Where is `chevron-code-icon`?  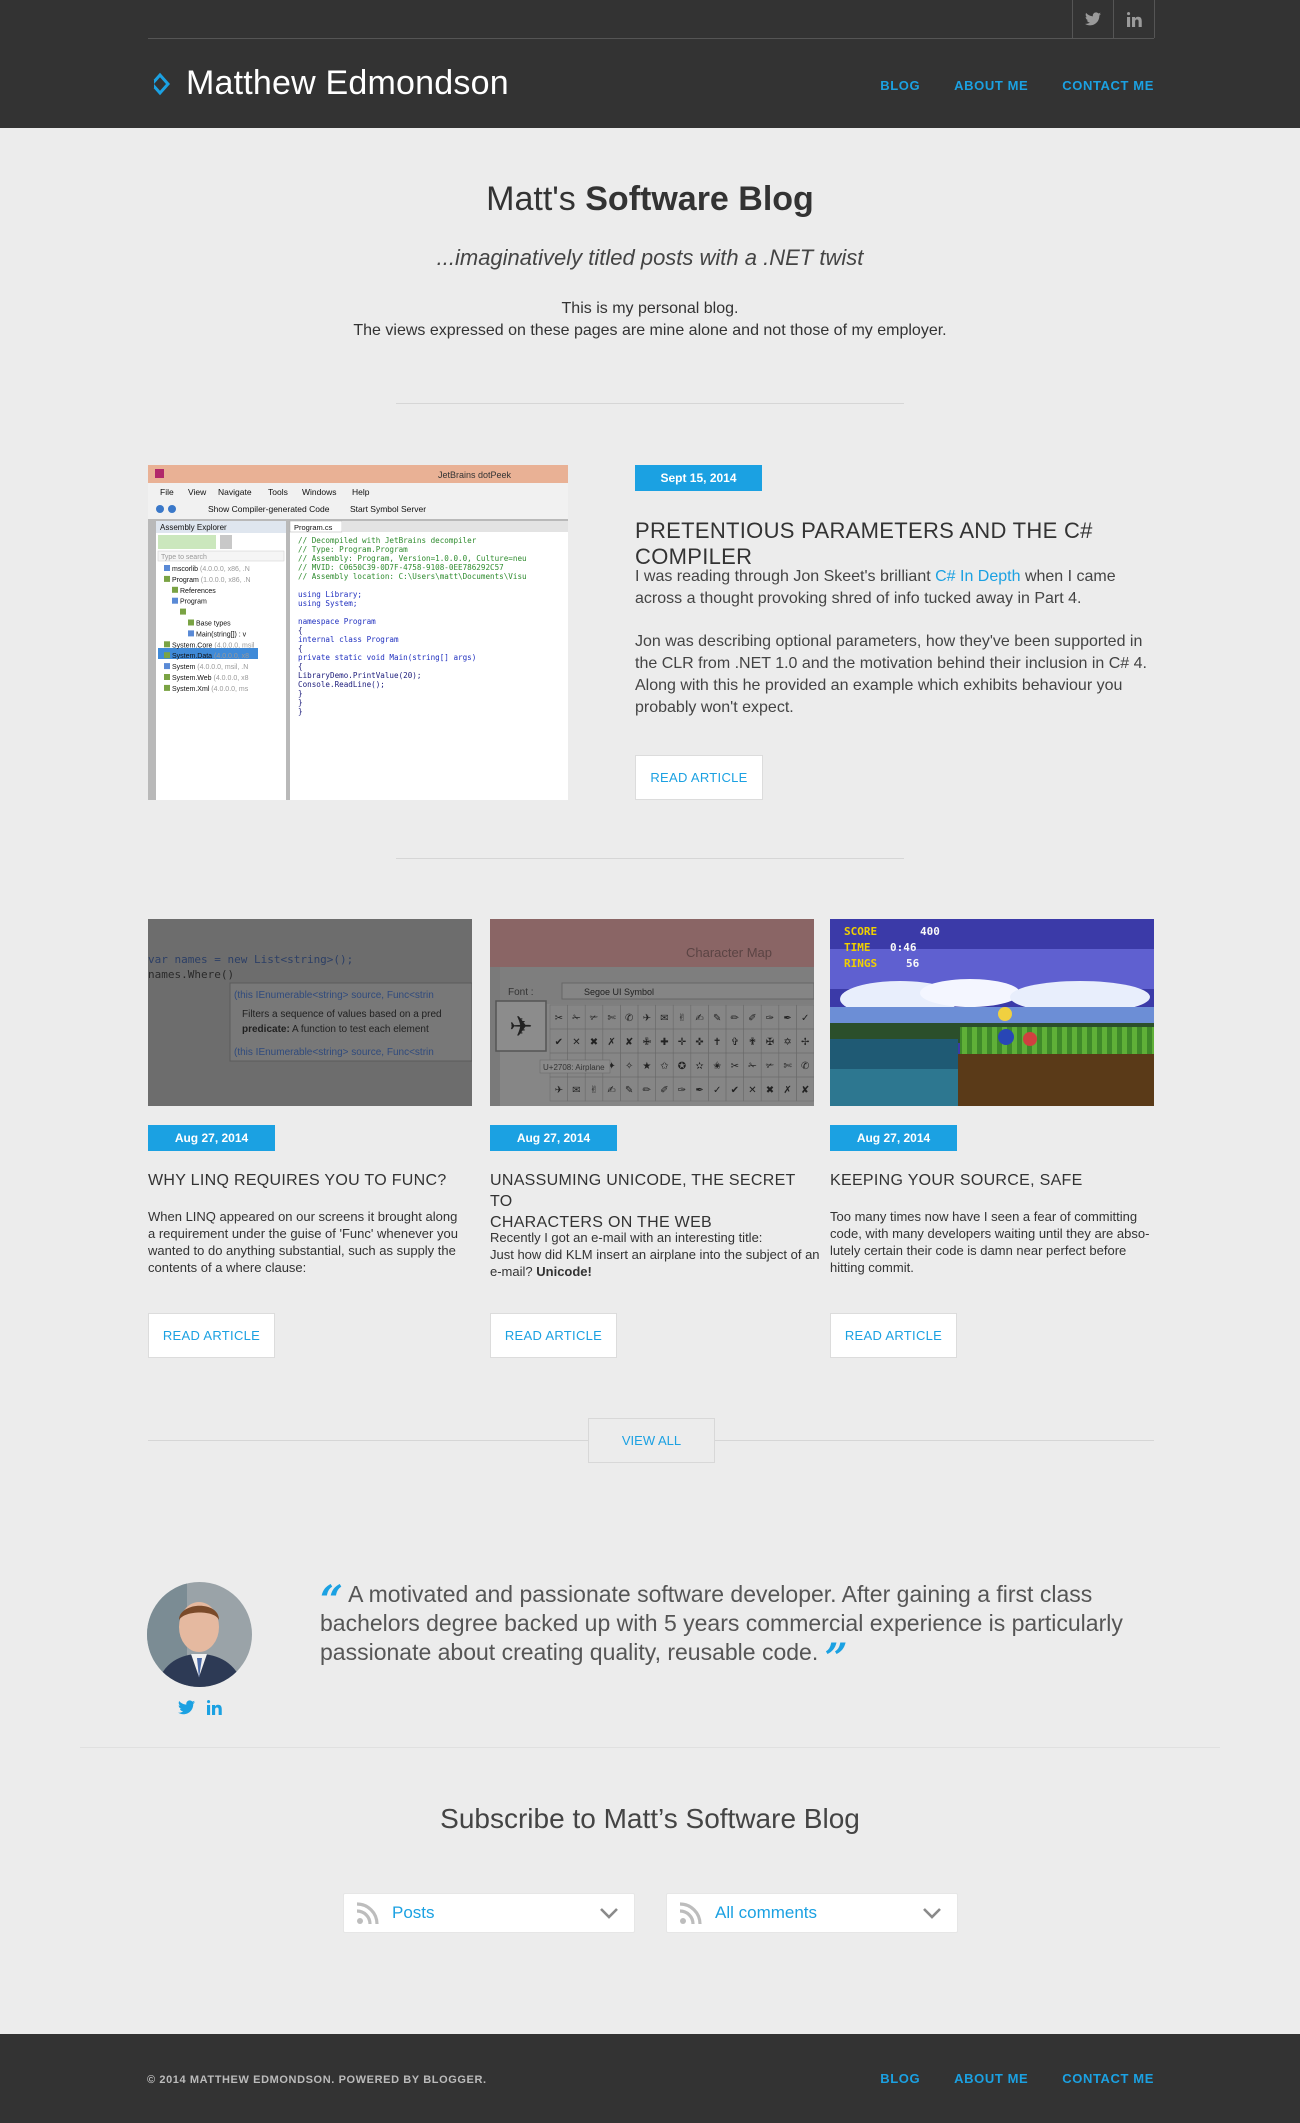
chevron-code-icon is located at coordinates (159, 83).